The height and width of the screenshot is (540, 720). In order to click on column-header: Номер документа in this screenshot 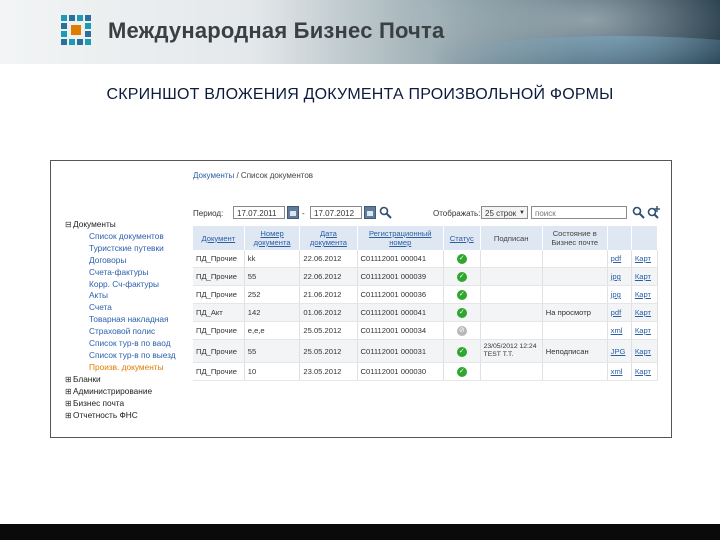, I will do `click(272, 238)`.